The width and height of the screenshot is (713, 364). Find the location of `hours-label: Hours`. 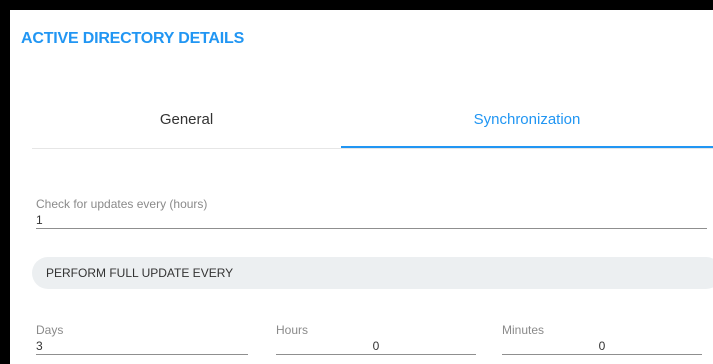

hours-label: Hours is located at coordinates (292, 330).